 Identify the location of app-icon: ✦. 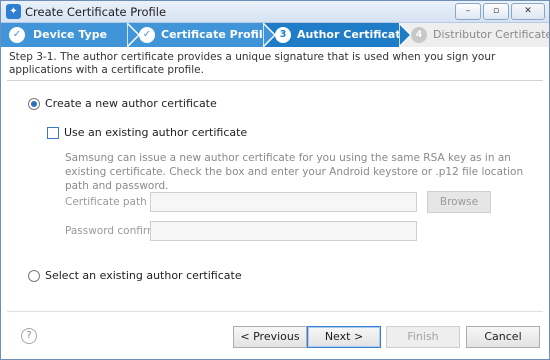
(13, 11).